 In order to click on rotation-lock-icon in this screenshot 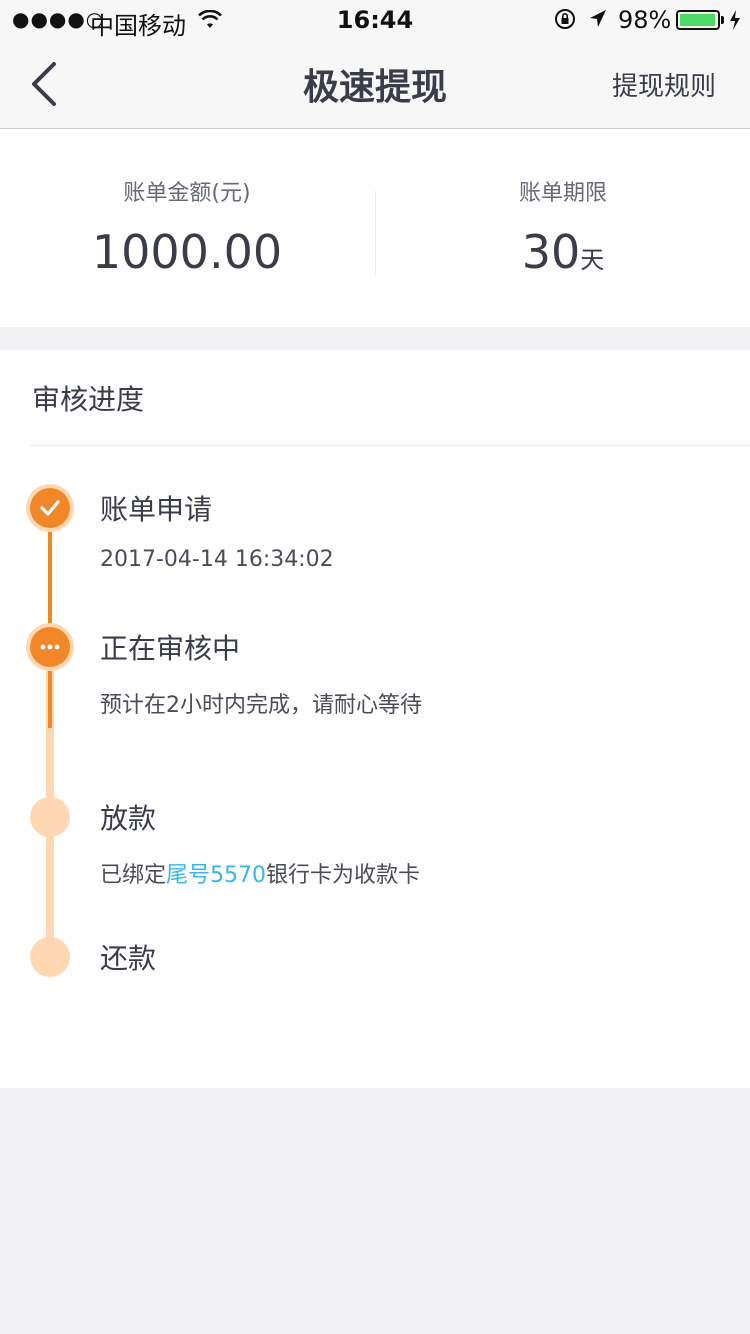, I will do `click(565, 19)`.